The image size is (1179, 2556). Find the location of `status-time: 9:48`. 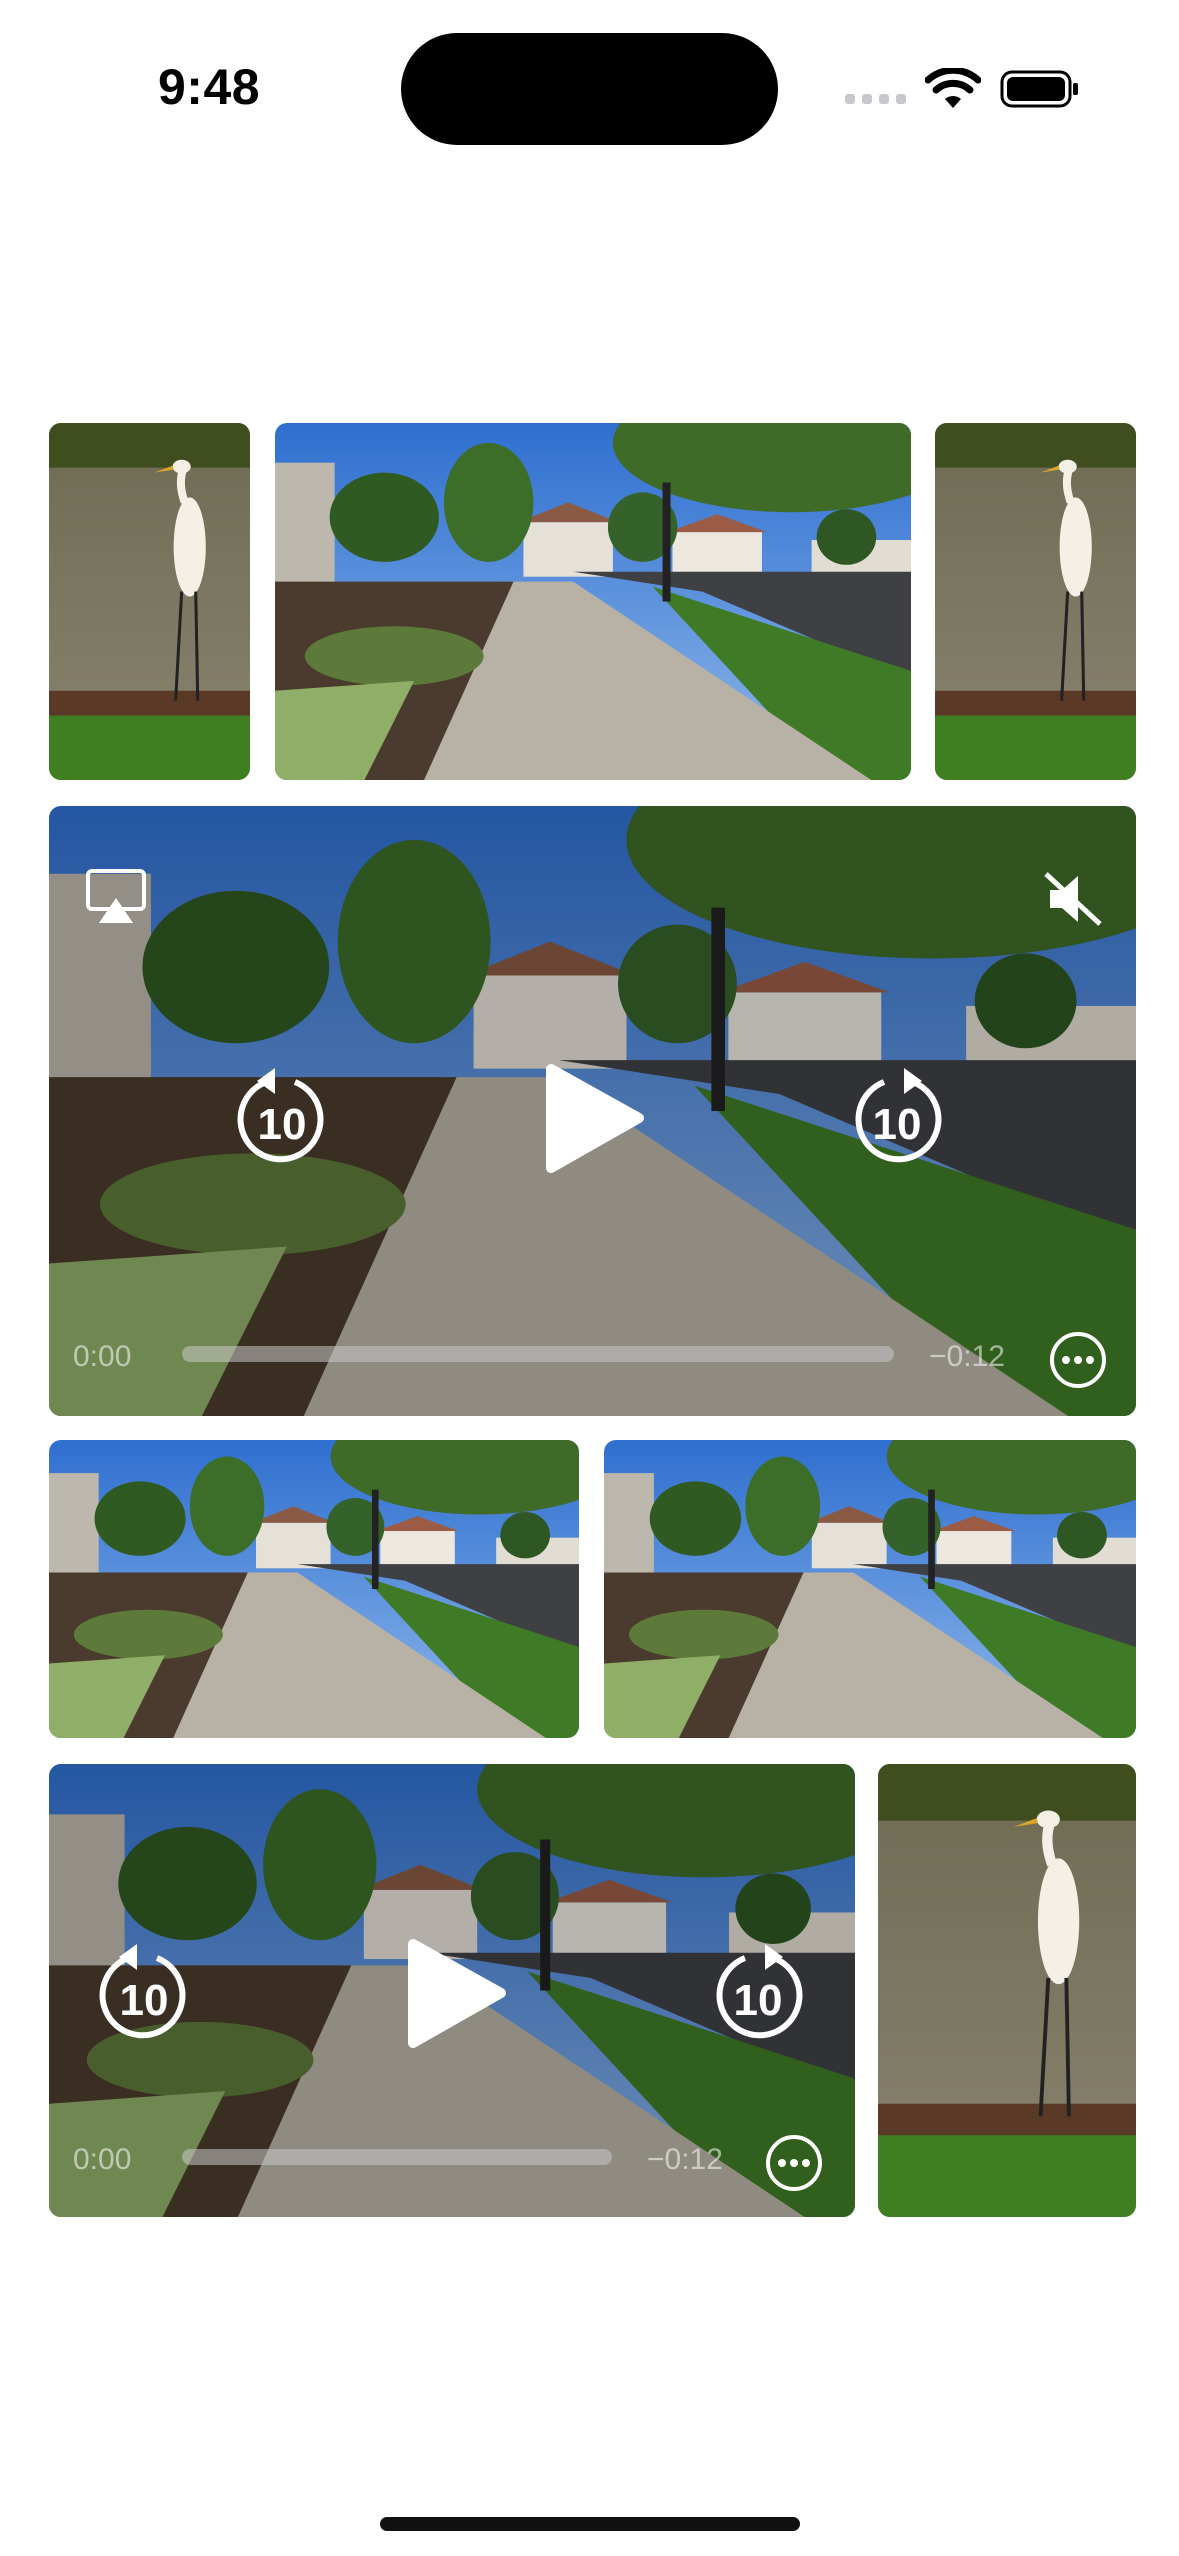

status-time: 9:48 is located at coordinates (209, 87).